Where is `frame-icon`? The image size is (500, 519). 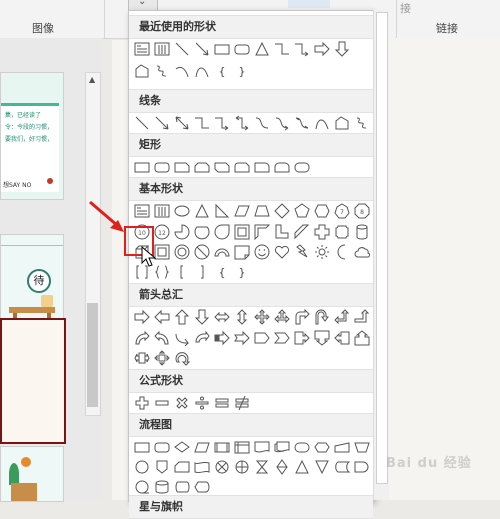
frame-icon is located at coordinates (242, 232).